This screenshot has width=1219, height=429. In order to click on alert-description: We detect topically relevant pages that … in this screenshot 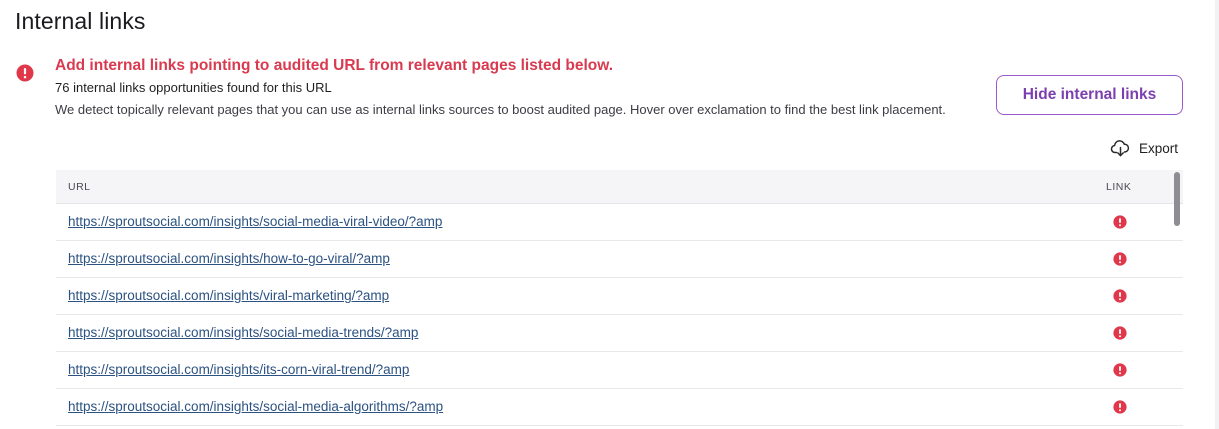, I will do `click(500, 109)`.